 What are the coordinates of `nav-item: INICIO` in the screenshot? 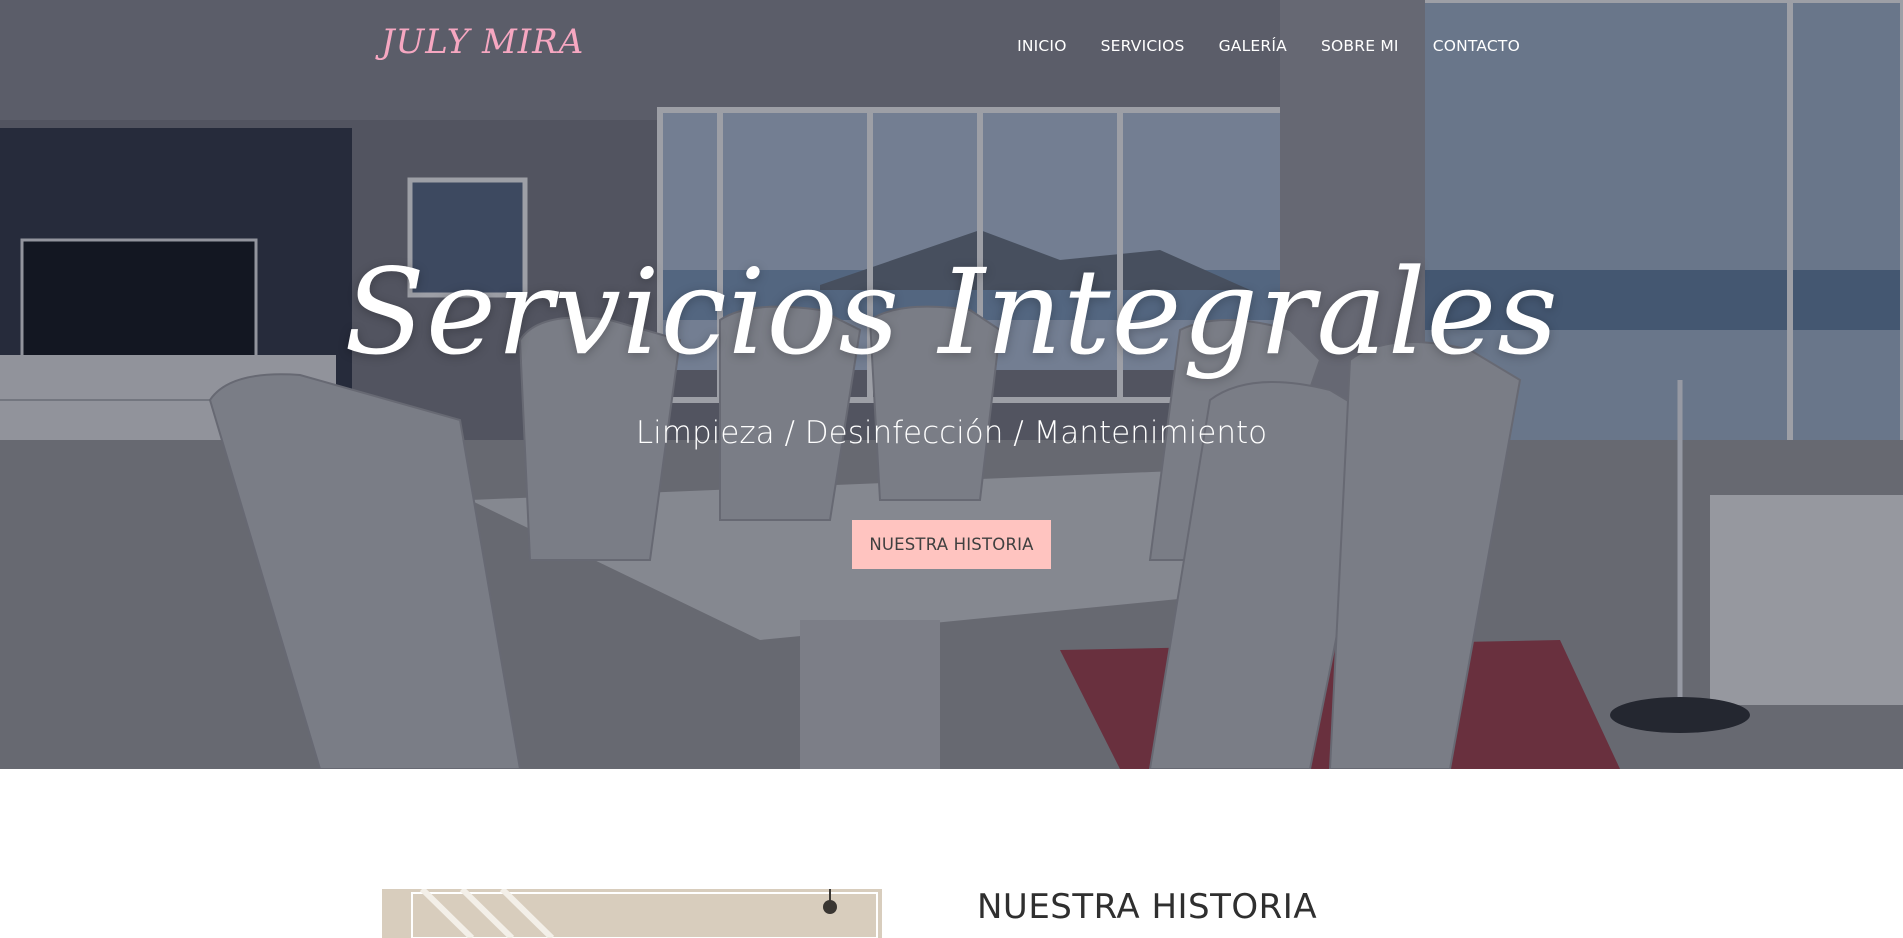 It's located at (1042, 45).